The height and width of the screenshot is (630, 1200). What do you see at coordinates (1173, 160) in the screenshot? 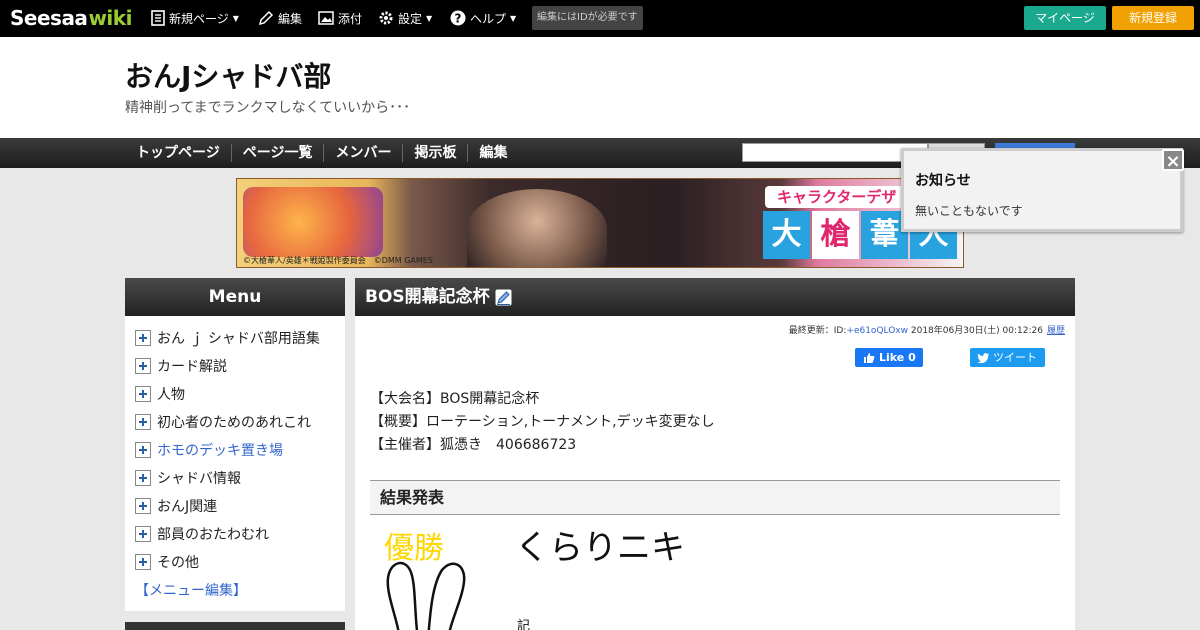
I see `close-icon: ×` at bounding box center [1173, 160].